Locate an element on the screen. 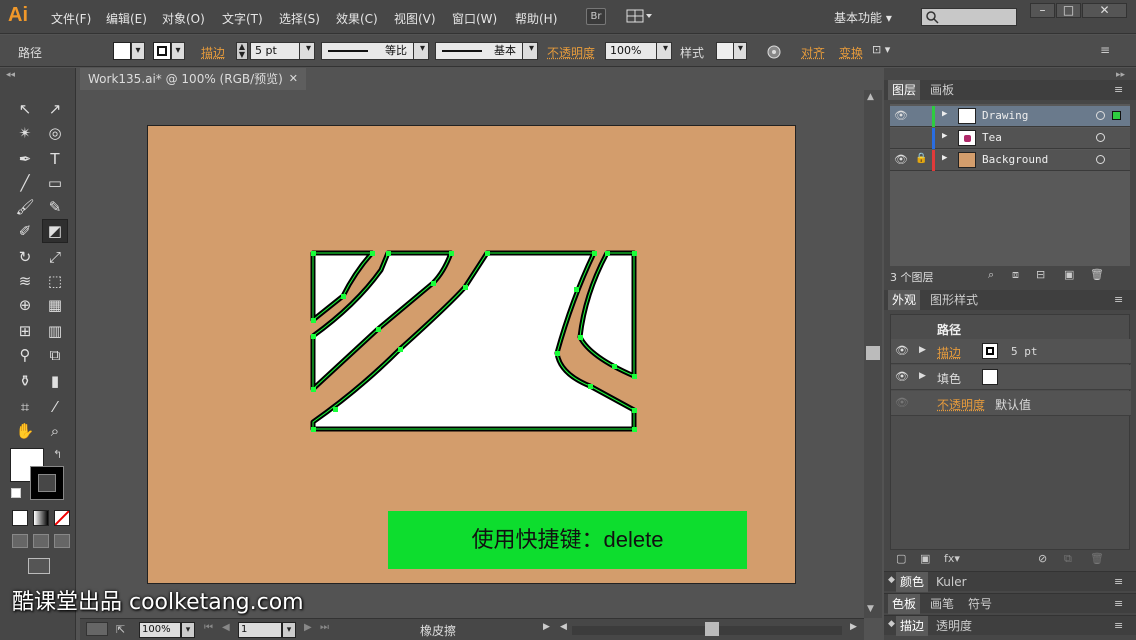  menu-select: 选择(S) is located at coordinates (299, 18).